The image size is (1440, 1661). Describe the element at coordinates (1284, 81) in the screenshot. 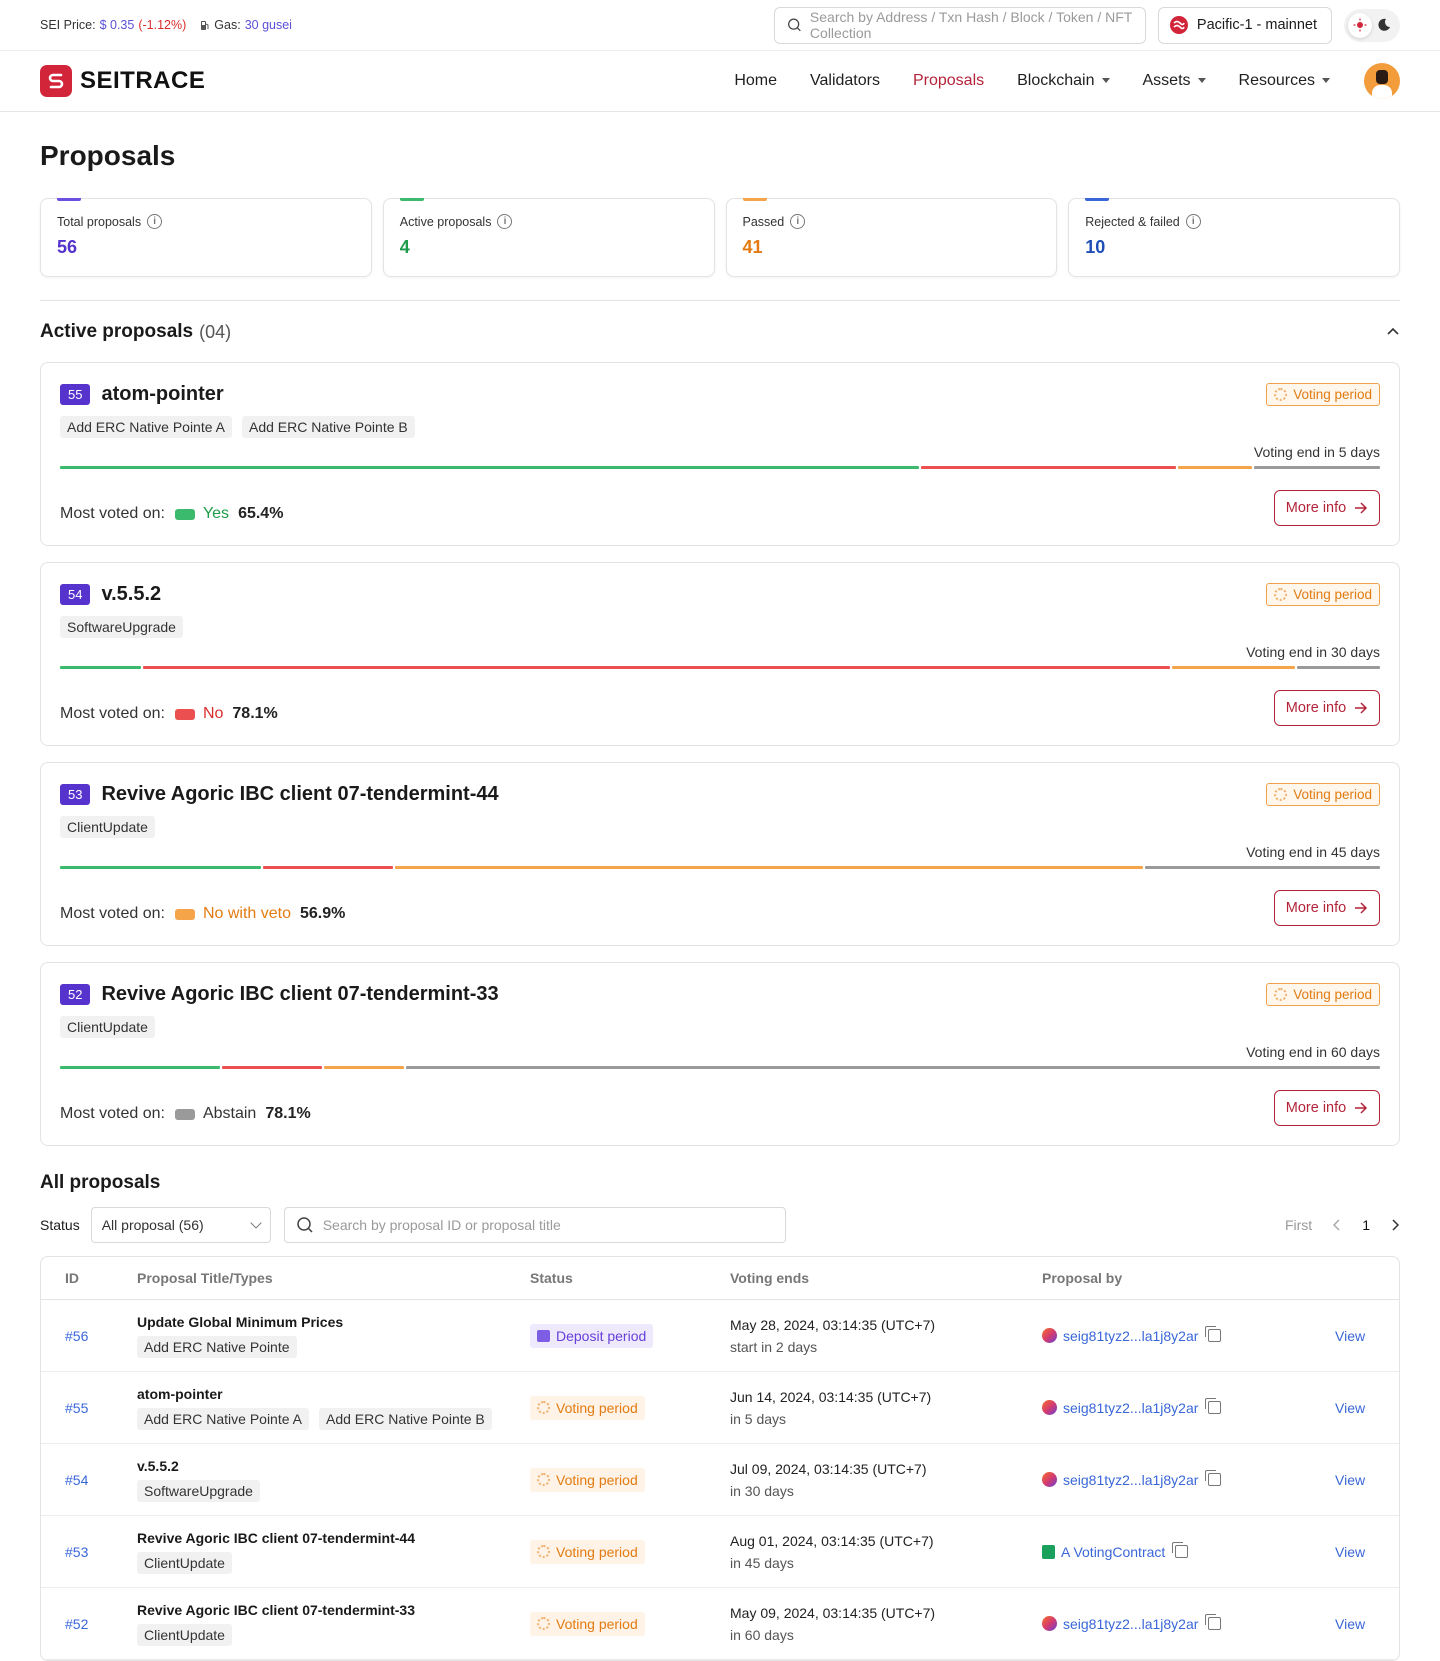

I see `nav-resources: Resources` at that location.